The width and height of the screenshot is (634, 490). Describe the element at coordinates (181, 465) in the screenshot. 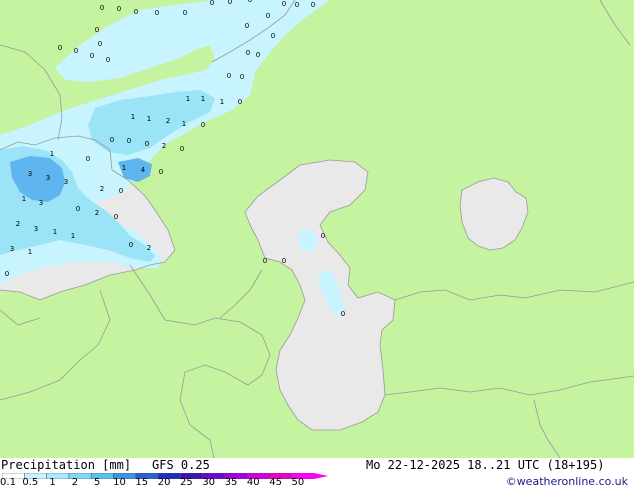

I see `model-name: GFS 0.25` at that location.